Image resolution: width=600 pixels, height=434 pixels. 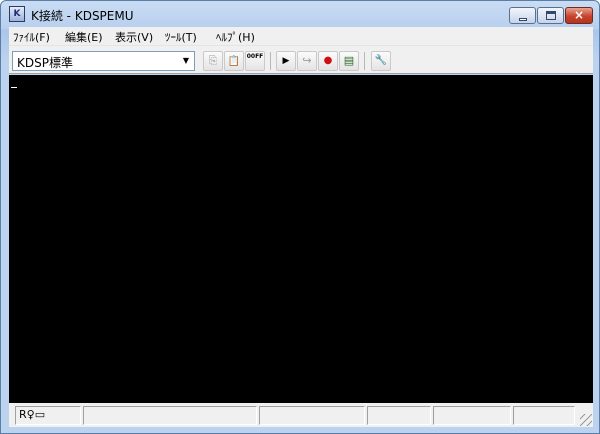 I want to click on close-button: ×, so click(x=579, y=15).